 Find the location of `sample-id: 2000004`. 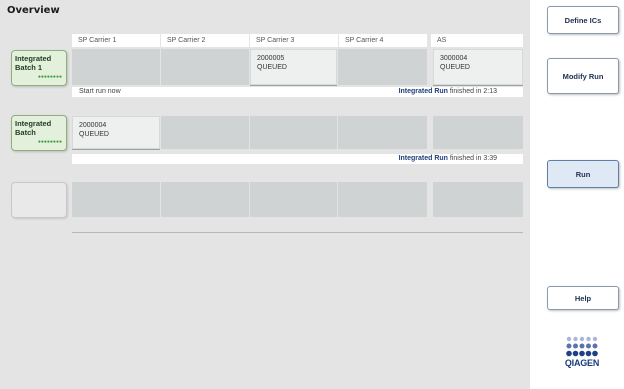

sample-id: 2000004 is located at coordinates (93, 125).